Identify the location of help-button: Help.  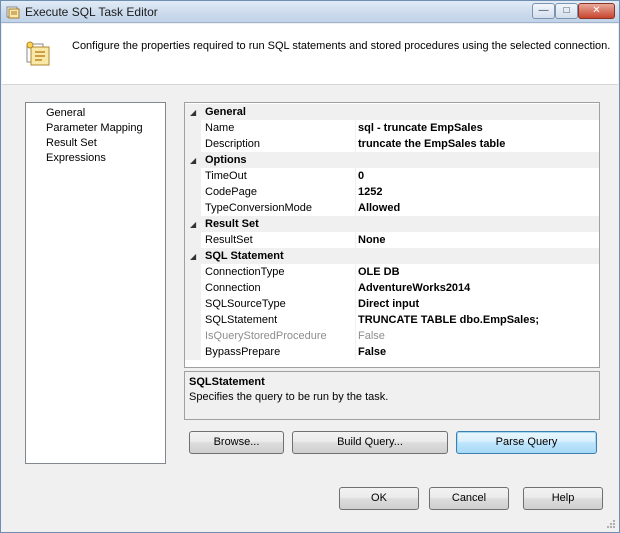
(563, 498).